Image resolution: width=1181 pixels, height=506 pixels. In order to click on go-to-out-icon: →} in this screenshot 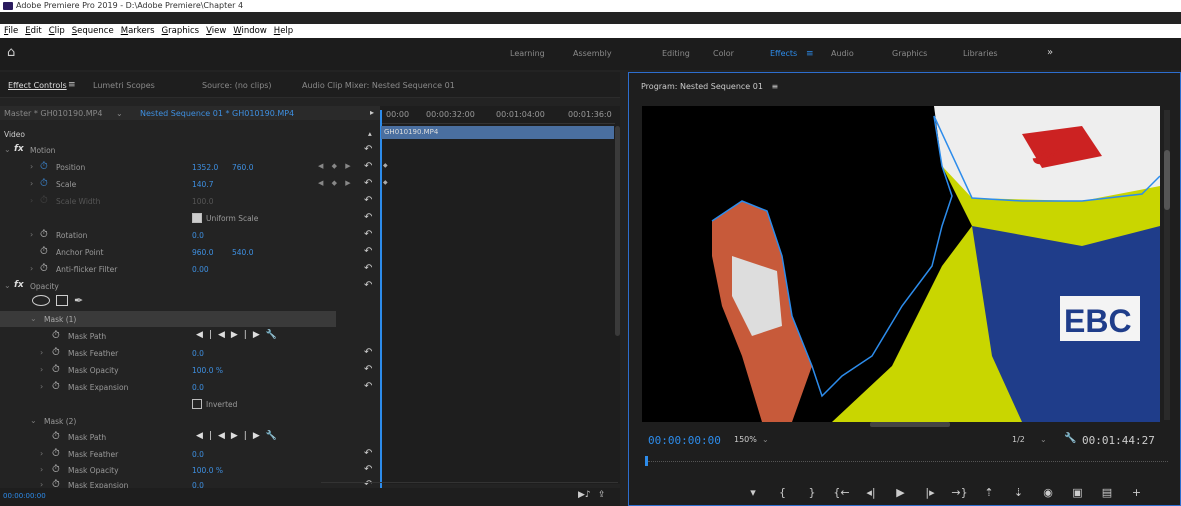, I will do `click(960, 492)`.